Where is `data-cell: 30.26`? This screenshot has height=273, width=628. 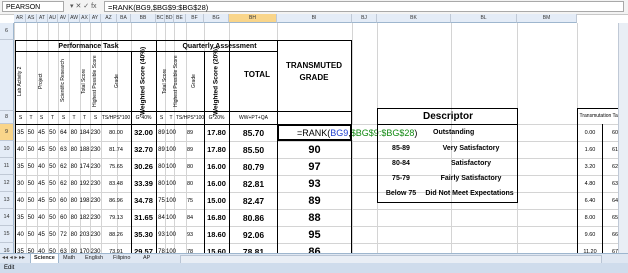
data-cell: 30.26 is located at coordinates (143, 166).